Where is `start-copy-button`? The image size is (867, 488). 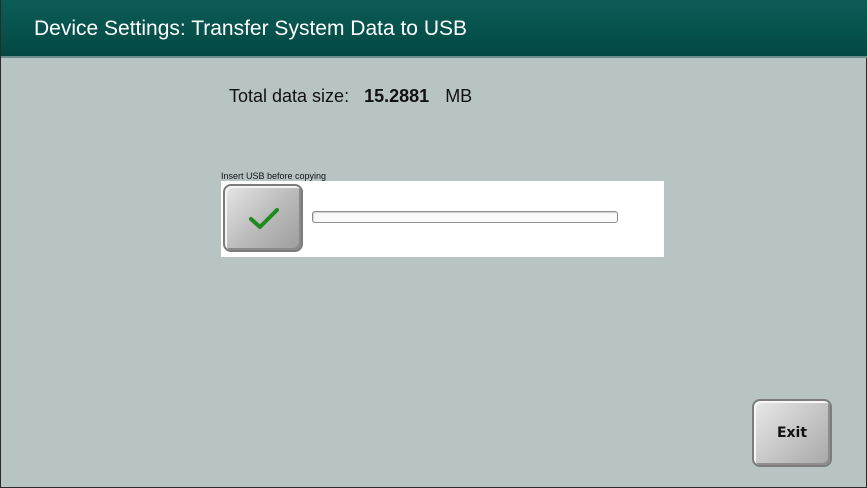
start-copy-button is located at coordinates (263, 218).